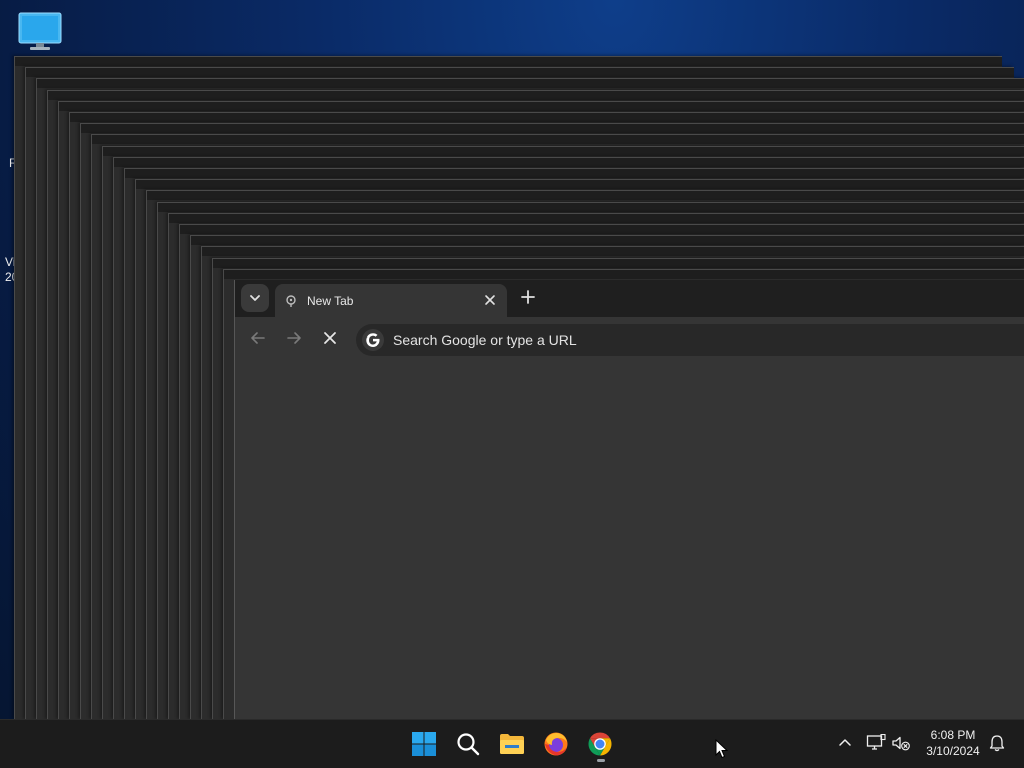 Image resolution: width=1024 pixels, height=768 pixels. I want to click on folder-icon, so click(512, 744).